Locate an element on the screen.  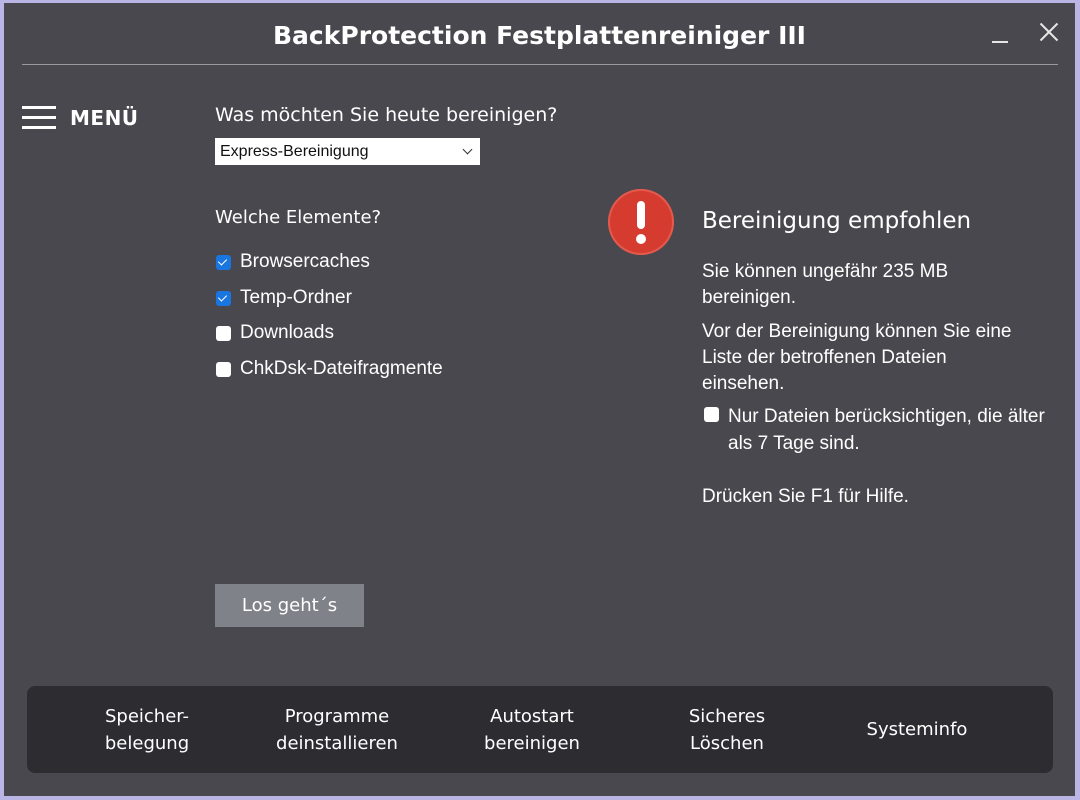
window-title: BackProtection Festplattenreiniger III is located at coordinates (539, 35).